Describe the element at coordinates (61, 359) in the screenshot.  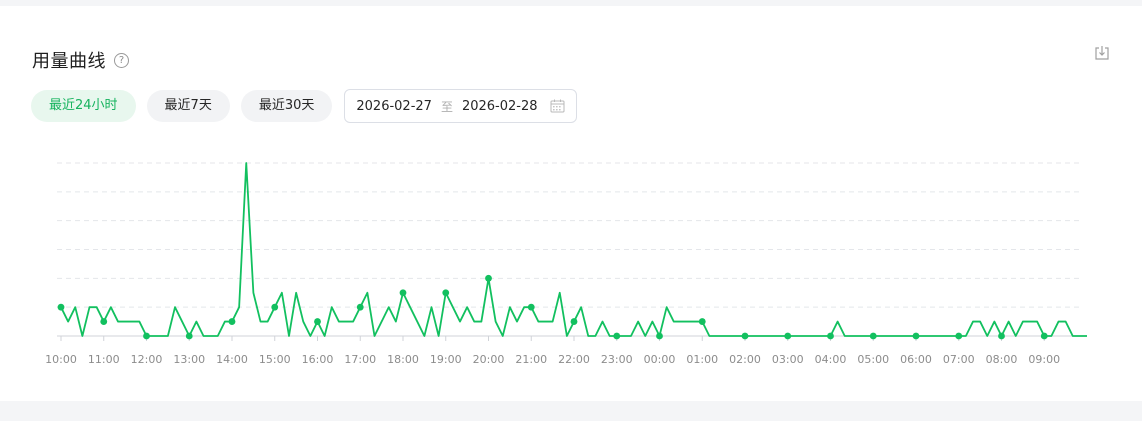
I see `x-tick-label: 10:00` at that location.